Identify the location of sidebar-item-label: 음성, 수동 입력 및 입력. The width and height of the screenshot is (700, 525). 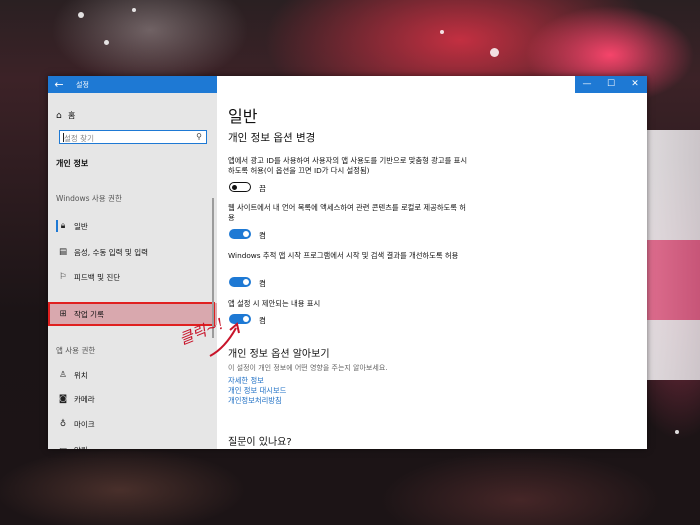
(111, 252).